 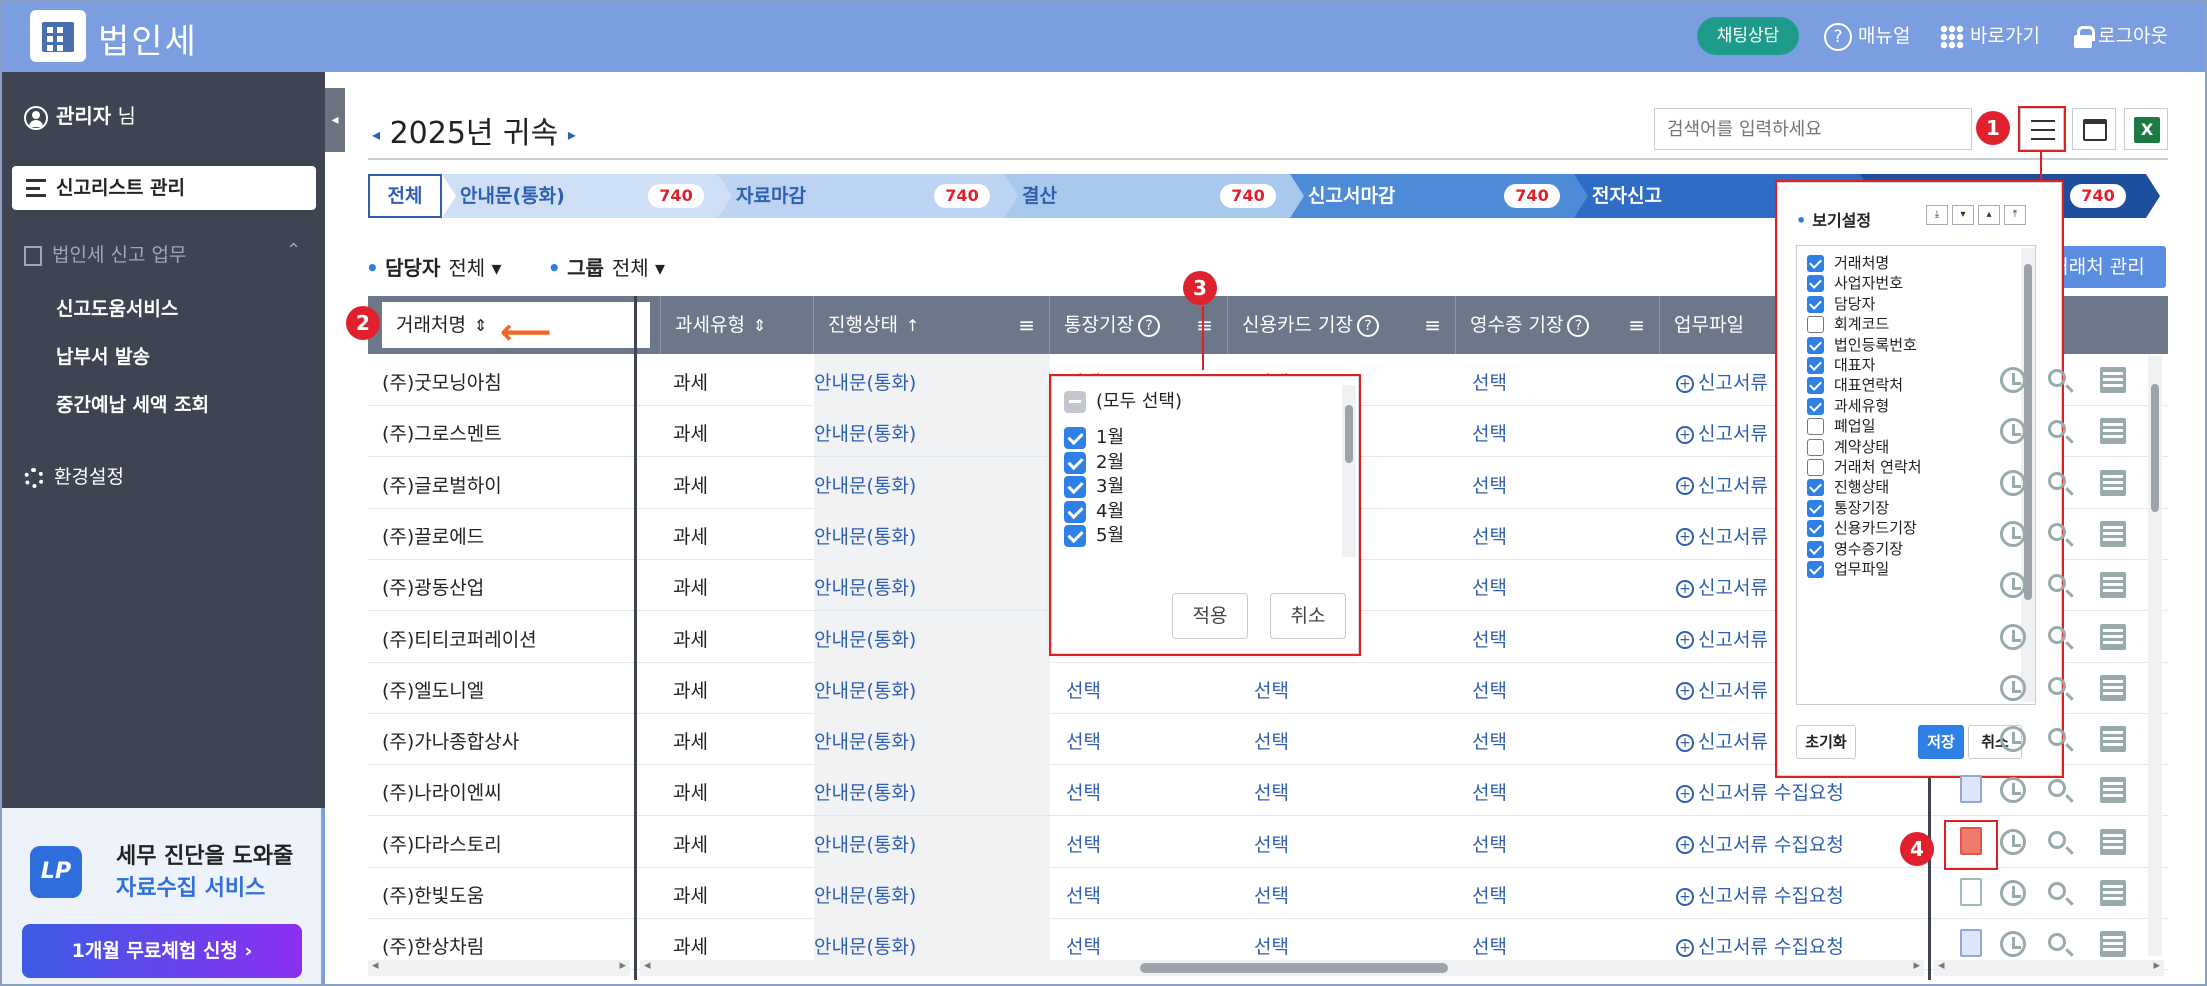 I want to click on column-visibility-checkbox: 통장기장, so click(x=1848, y=507).